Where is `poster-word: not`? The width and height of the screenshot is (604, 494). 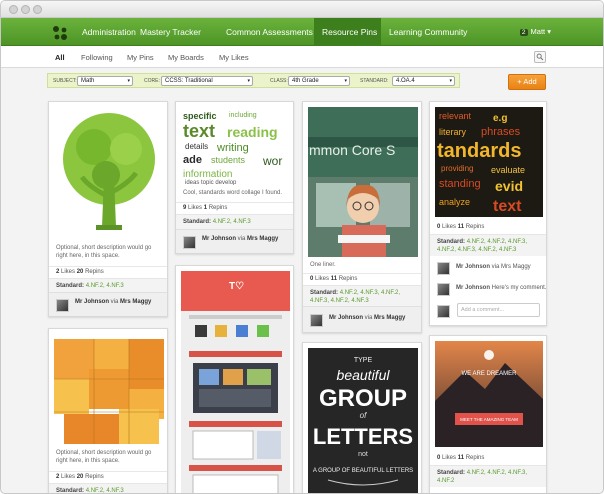
poster-word: not is located at coordinates (363, 454).